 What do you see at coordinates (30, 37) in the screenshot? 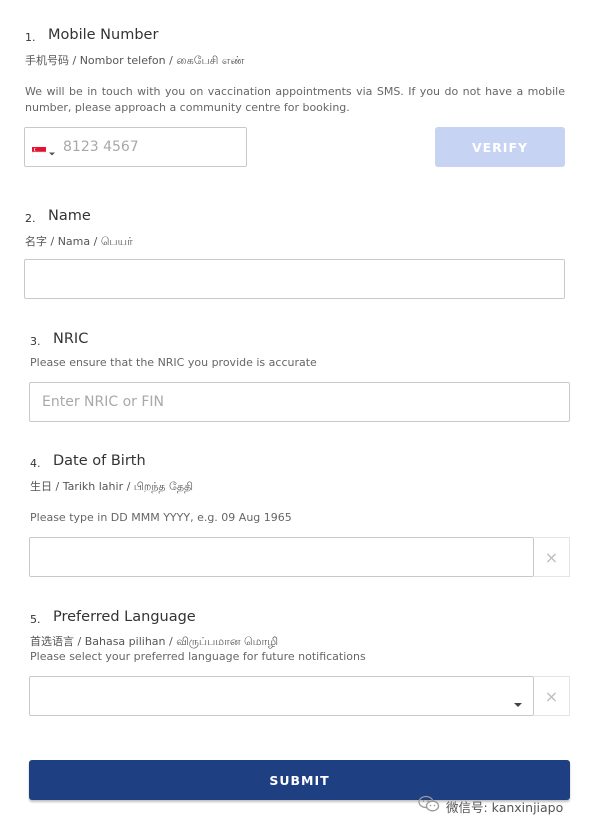
I see `mobile-section-number: 1.` at bounding box center [30, 37].